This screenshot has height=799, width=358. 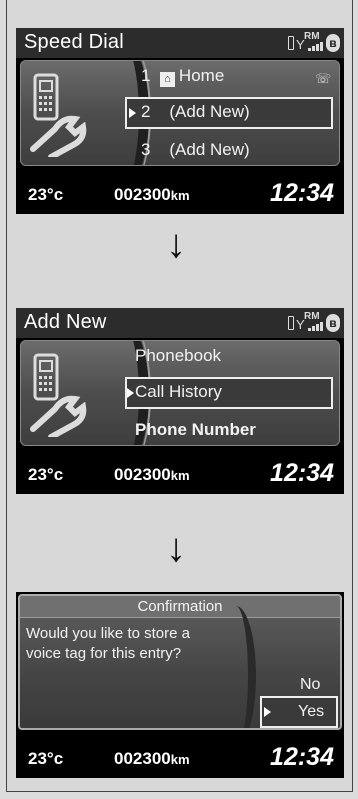 I want to click on title-bar: Add New Y RM ʙ, so click(x=180, y=323).